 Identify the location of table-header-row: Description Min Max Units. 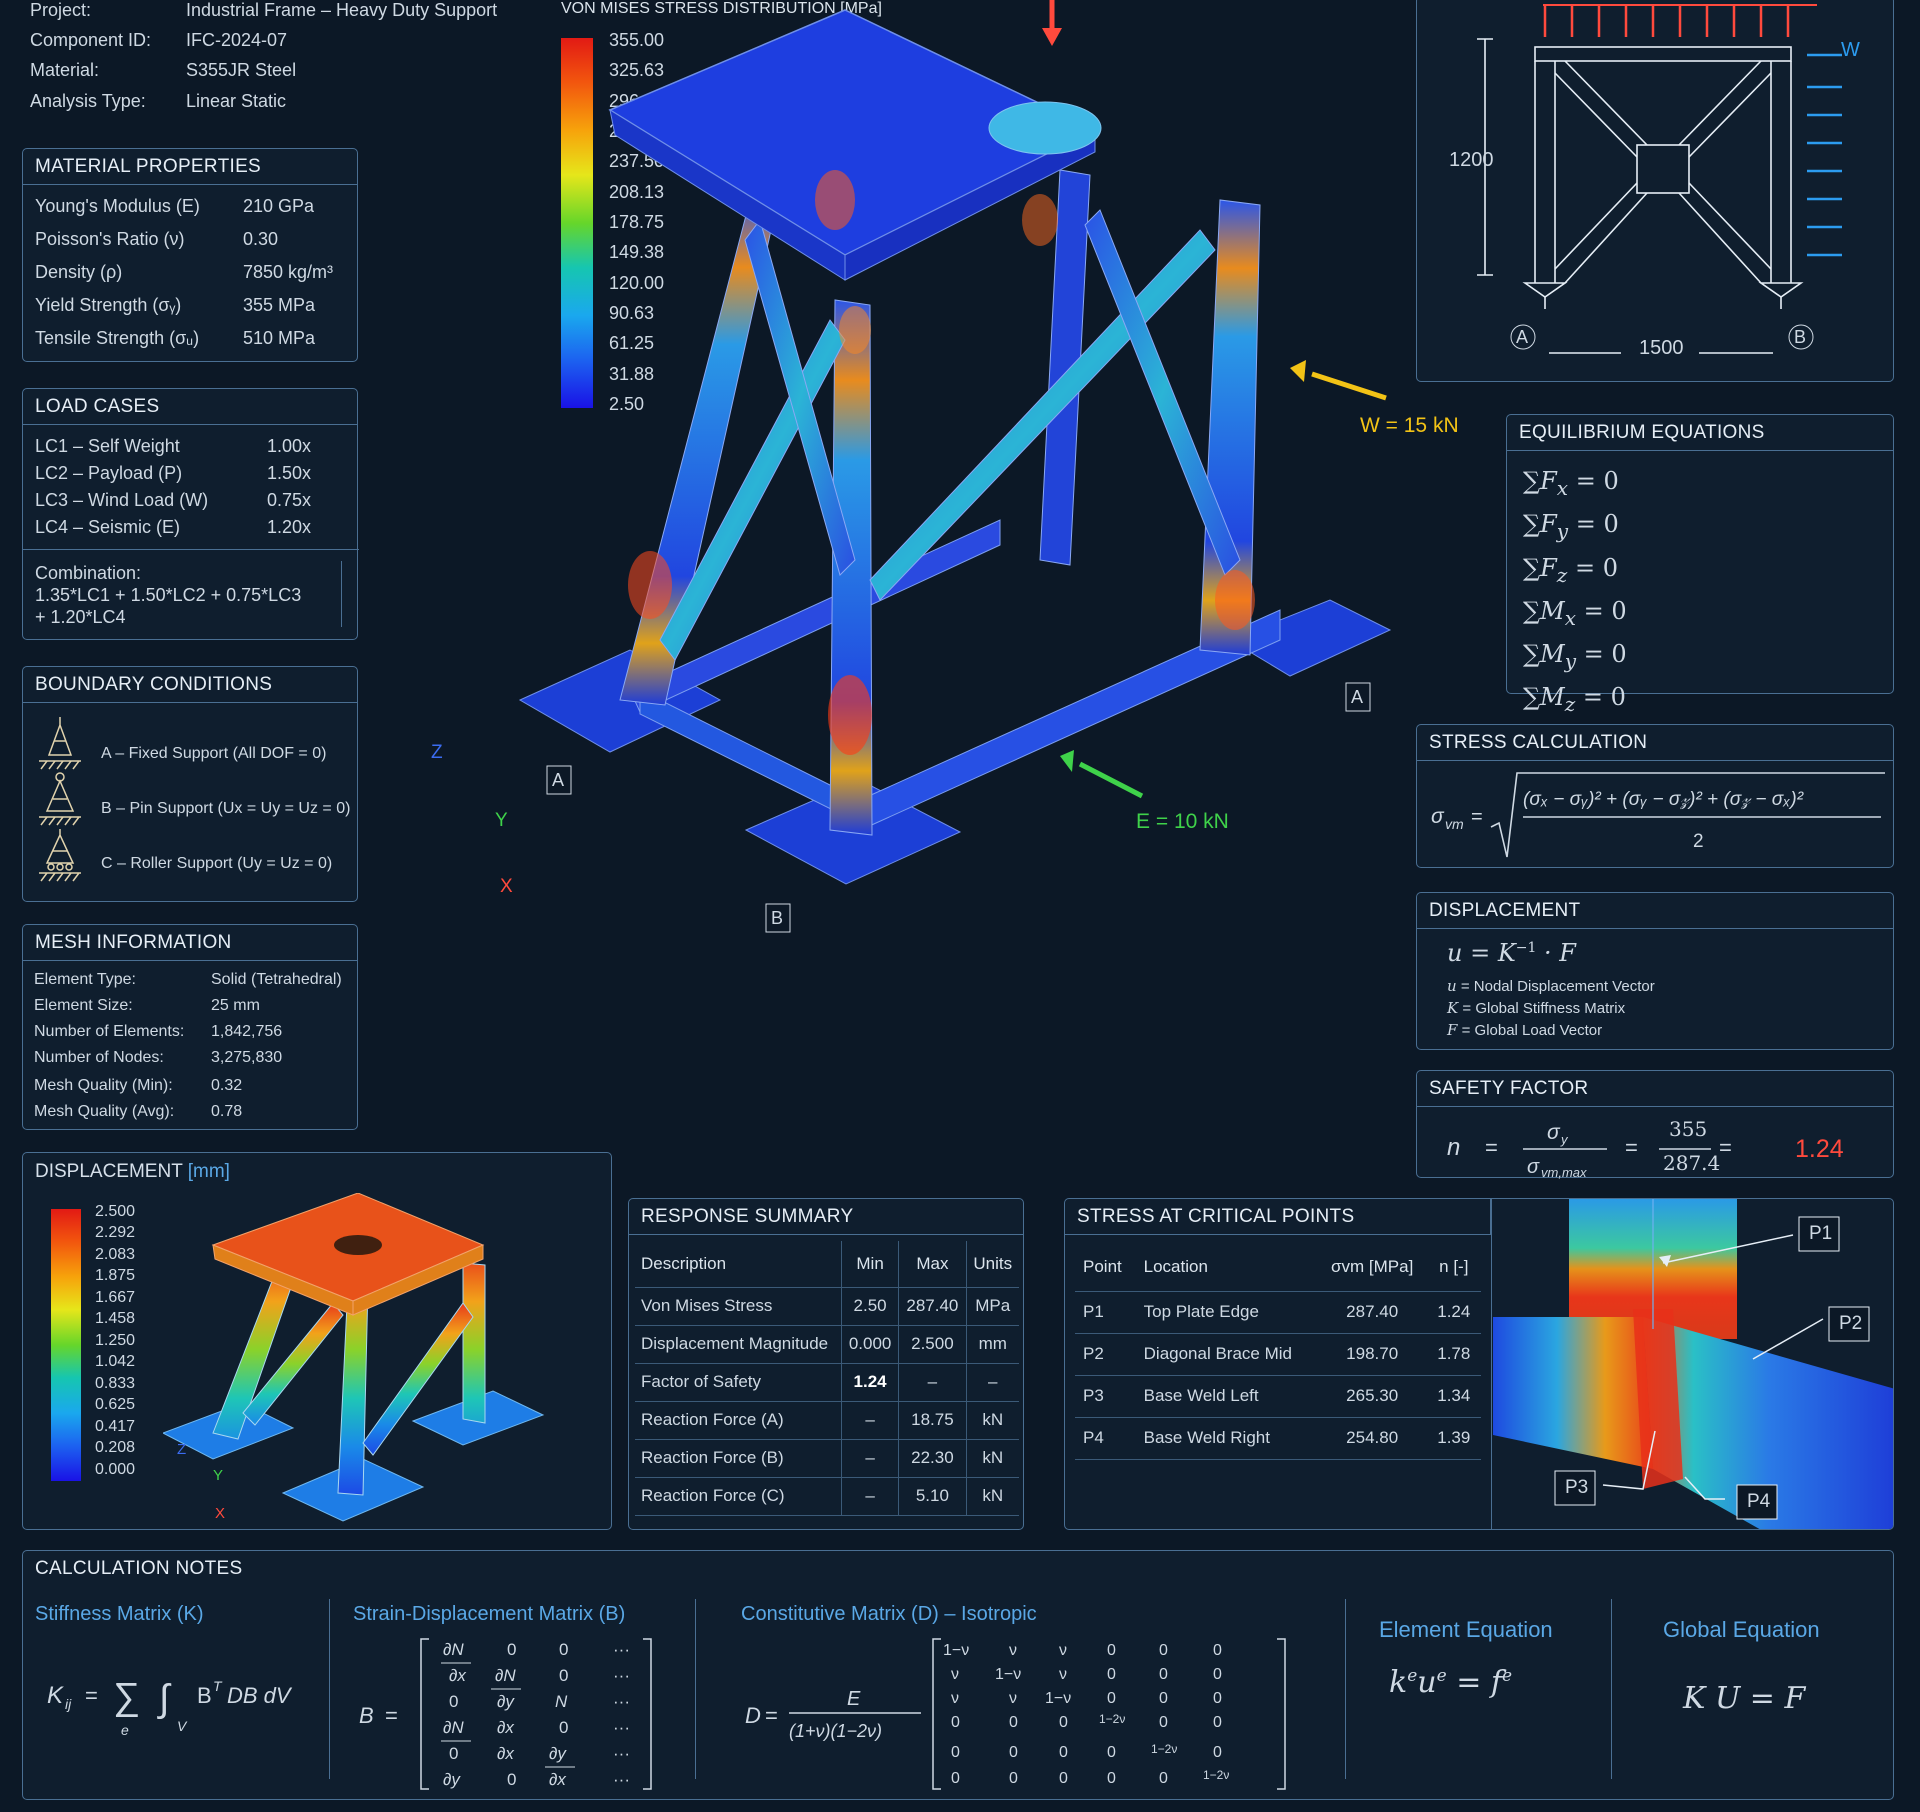
(827, 1264).